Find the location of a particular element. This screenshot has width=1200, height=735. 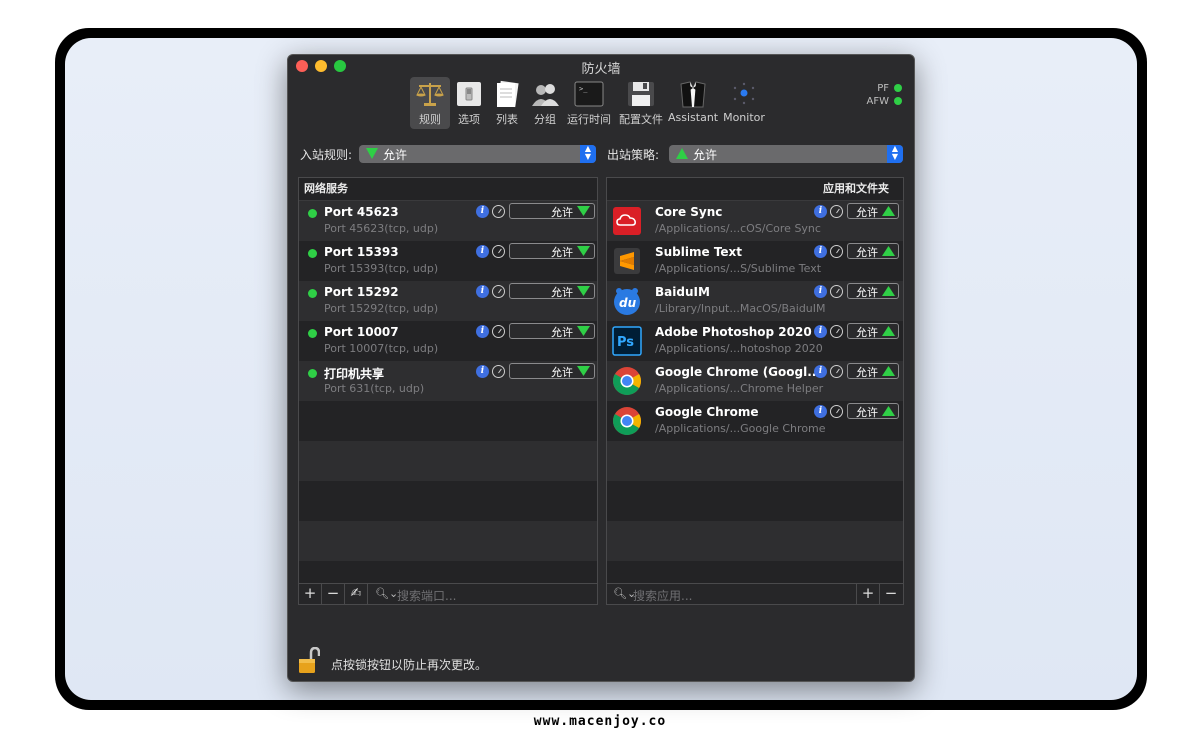

add-service-button: + is located at coordinates (310, 594).